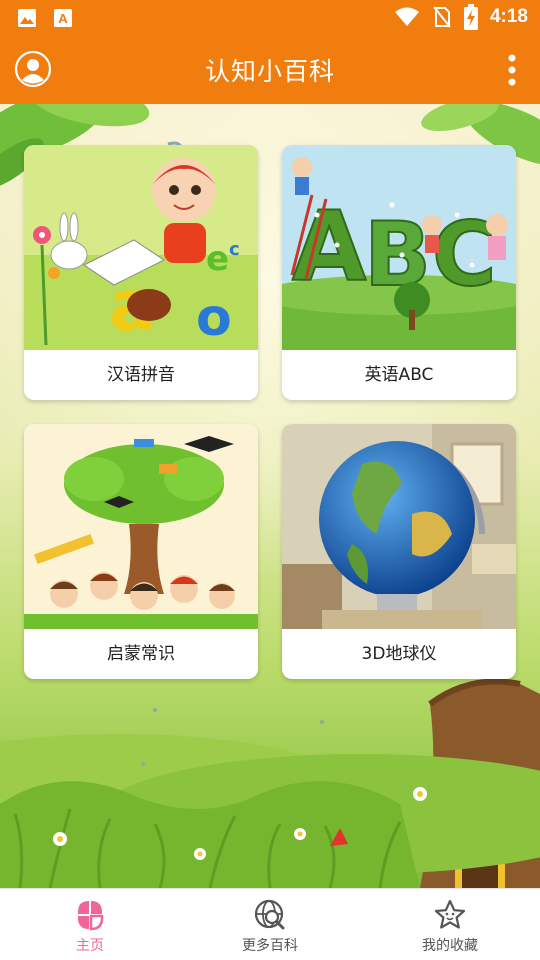 The width and height of the screenshot is (540, 960). I want to click on page-title: 认知小百科, so click(269, 71).